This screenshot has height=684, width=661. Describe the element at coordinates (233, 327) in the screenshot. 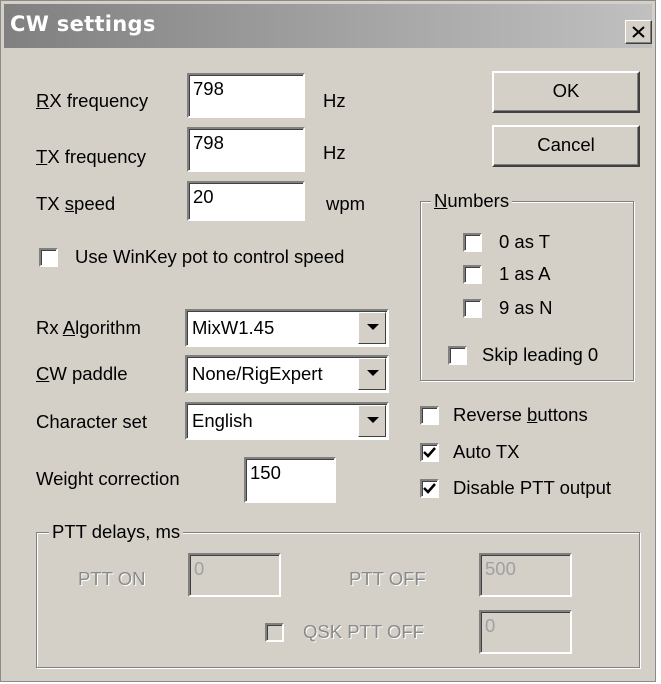

I see `rx-algorithm-value: MixW1.45` at that location.